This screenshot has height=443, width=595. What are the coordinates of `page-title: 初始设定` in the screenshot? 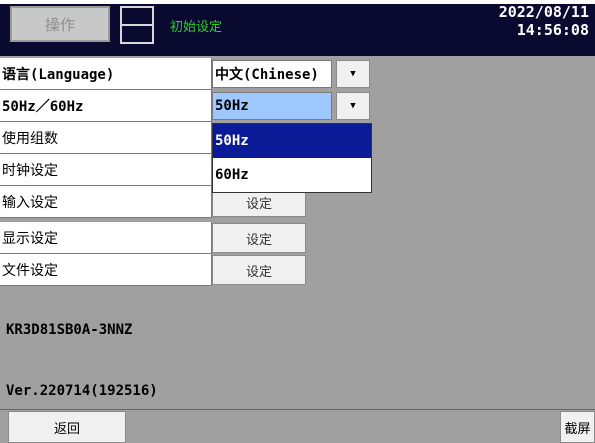 It's located at (196, 27).